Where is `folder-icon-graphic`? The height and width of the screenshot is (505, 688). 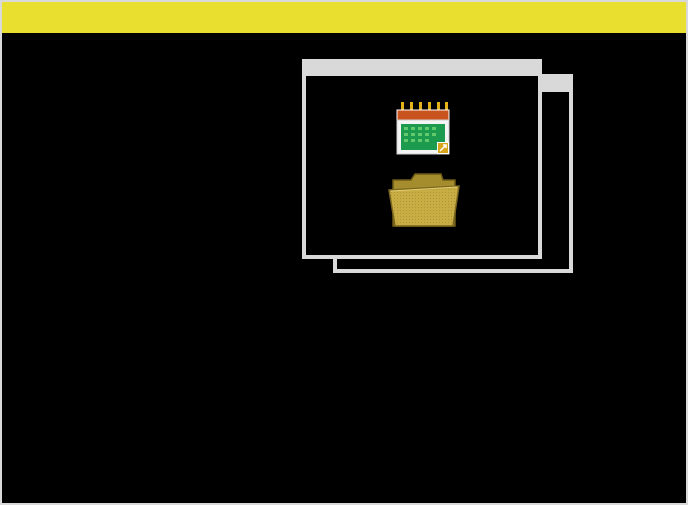 folder-icon-graphic is located at coordinates (424, 200).